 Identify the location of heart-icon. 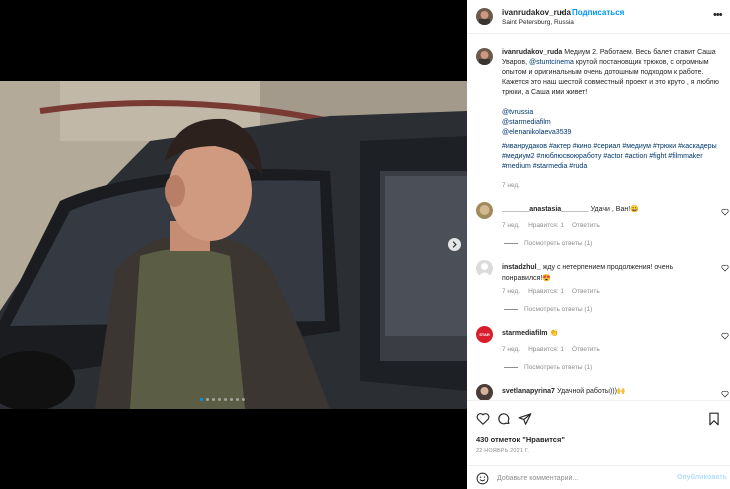
(483, 419).